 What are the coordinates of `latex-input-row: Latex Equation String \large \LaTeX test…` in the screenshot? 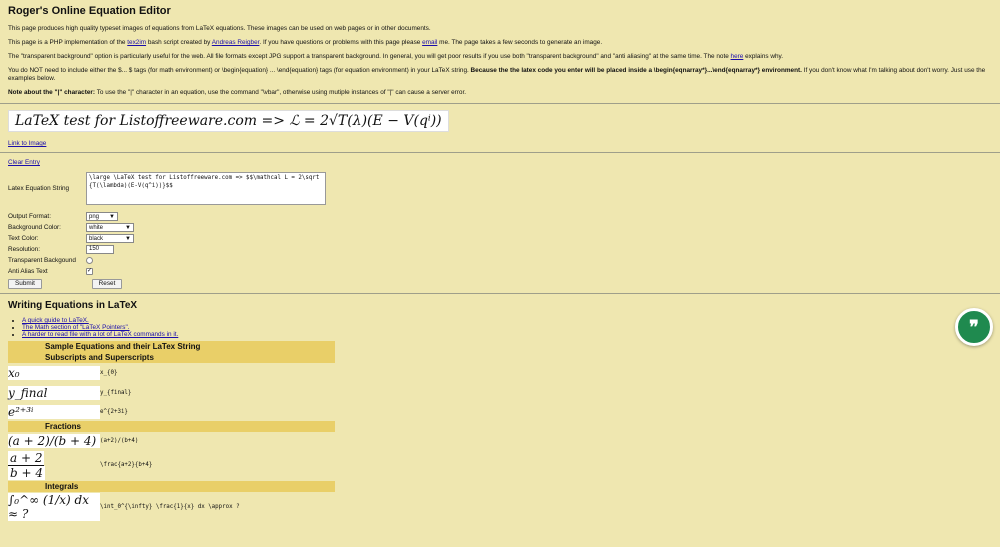 It's located at (500, 188).